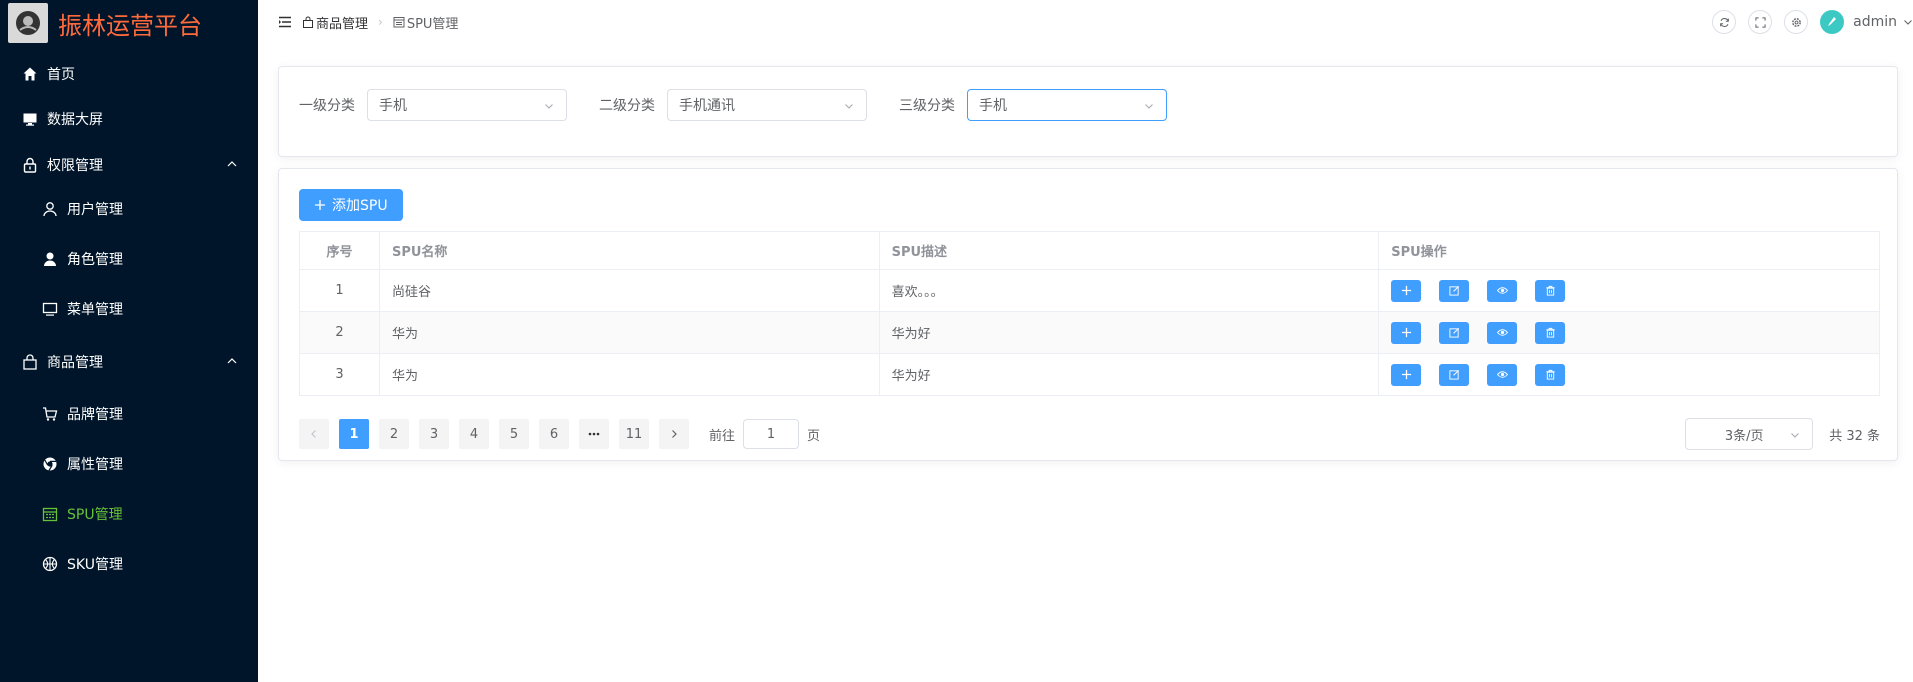  I want to click on username-dropdown: admin, so click(1875, 22).